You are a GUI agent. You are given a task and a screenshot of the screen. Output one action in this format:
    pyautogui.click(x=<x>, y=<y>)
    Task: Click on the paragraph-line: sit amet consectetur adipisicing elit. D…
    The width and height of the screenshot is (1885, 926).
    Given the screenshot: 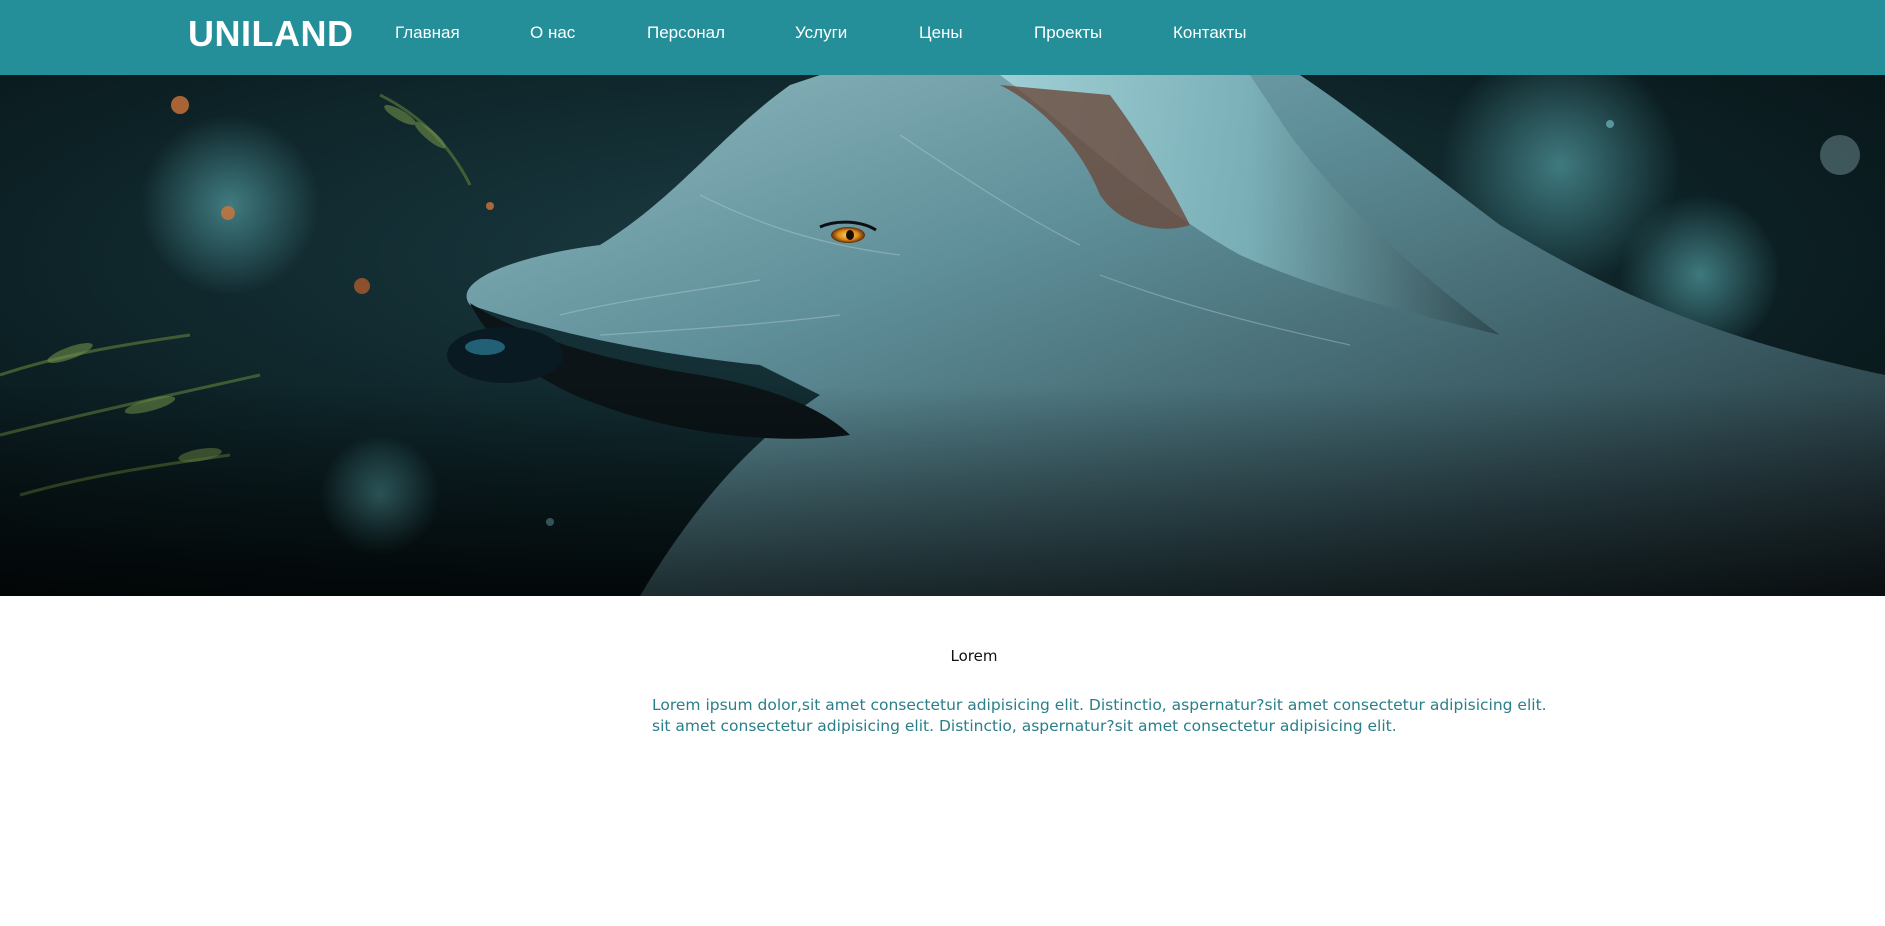 What is the action you would take?
    pyautogui.click(x=1024, y=726)
    